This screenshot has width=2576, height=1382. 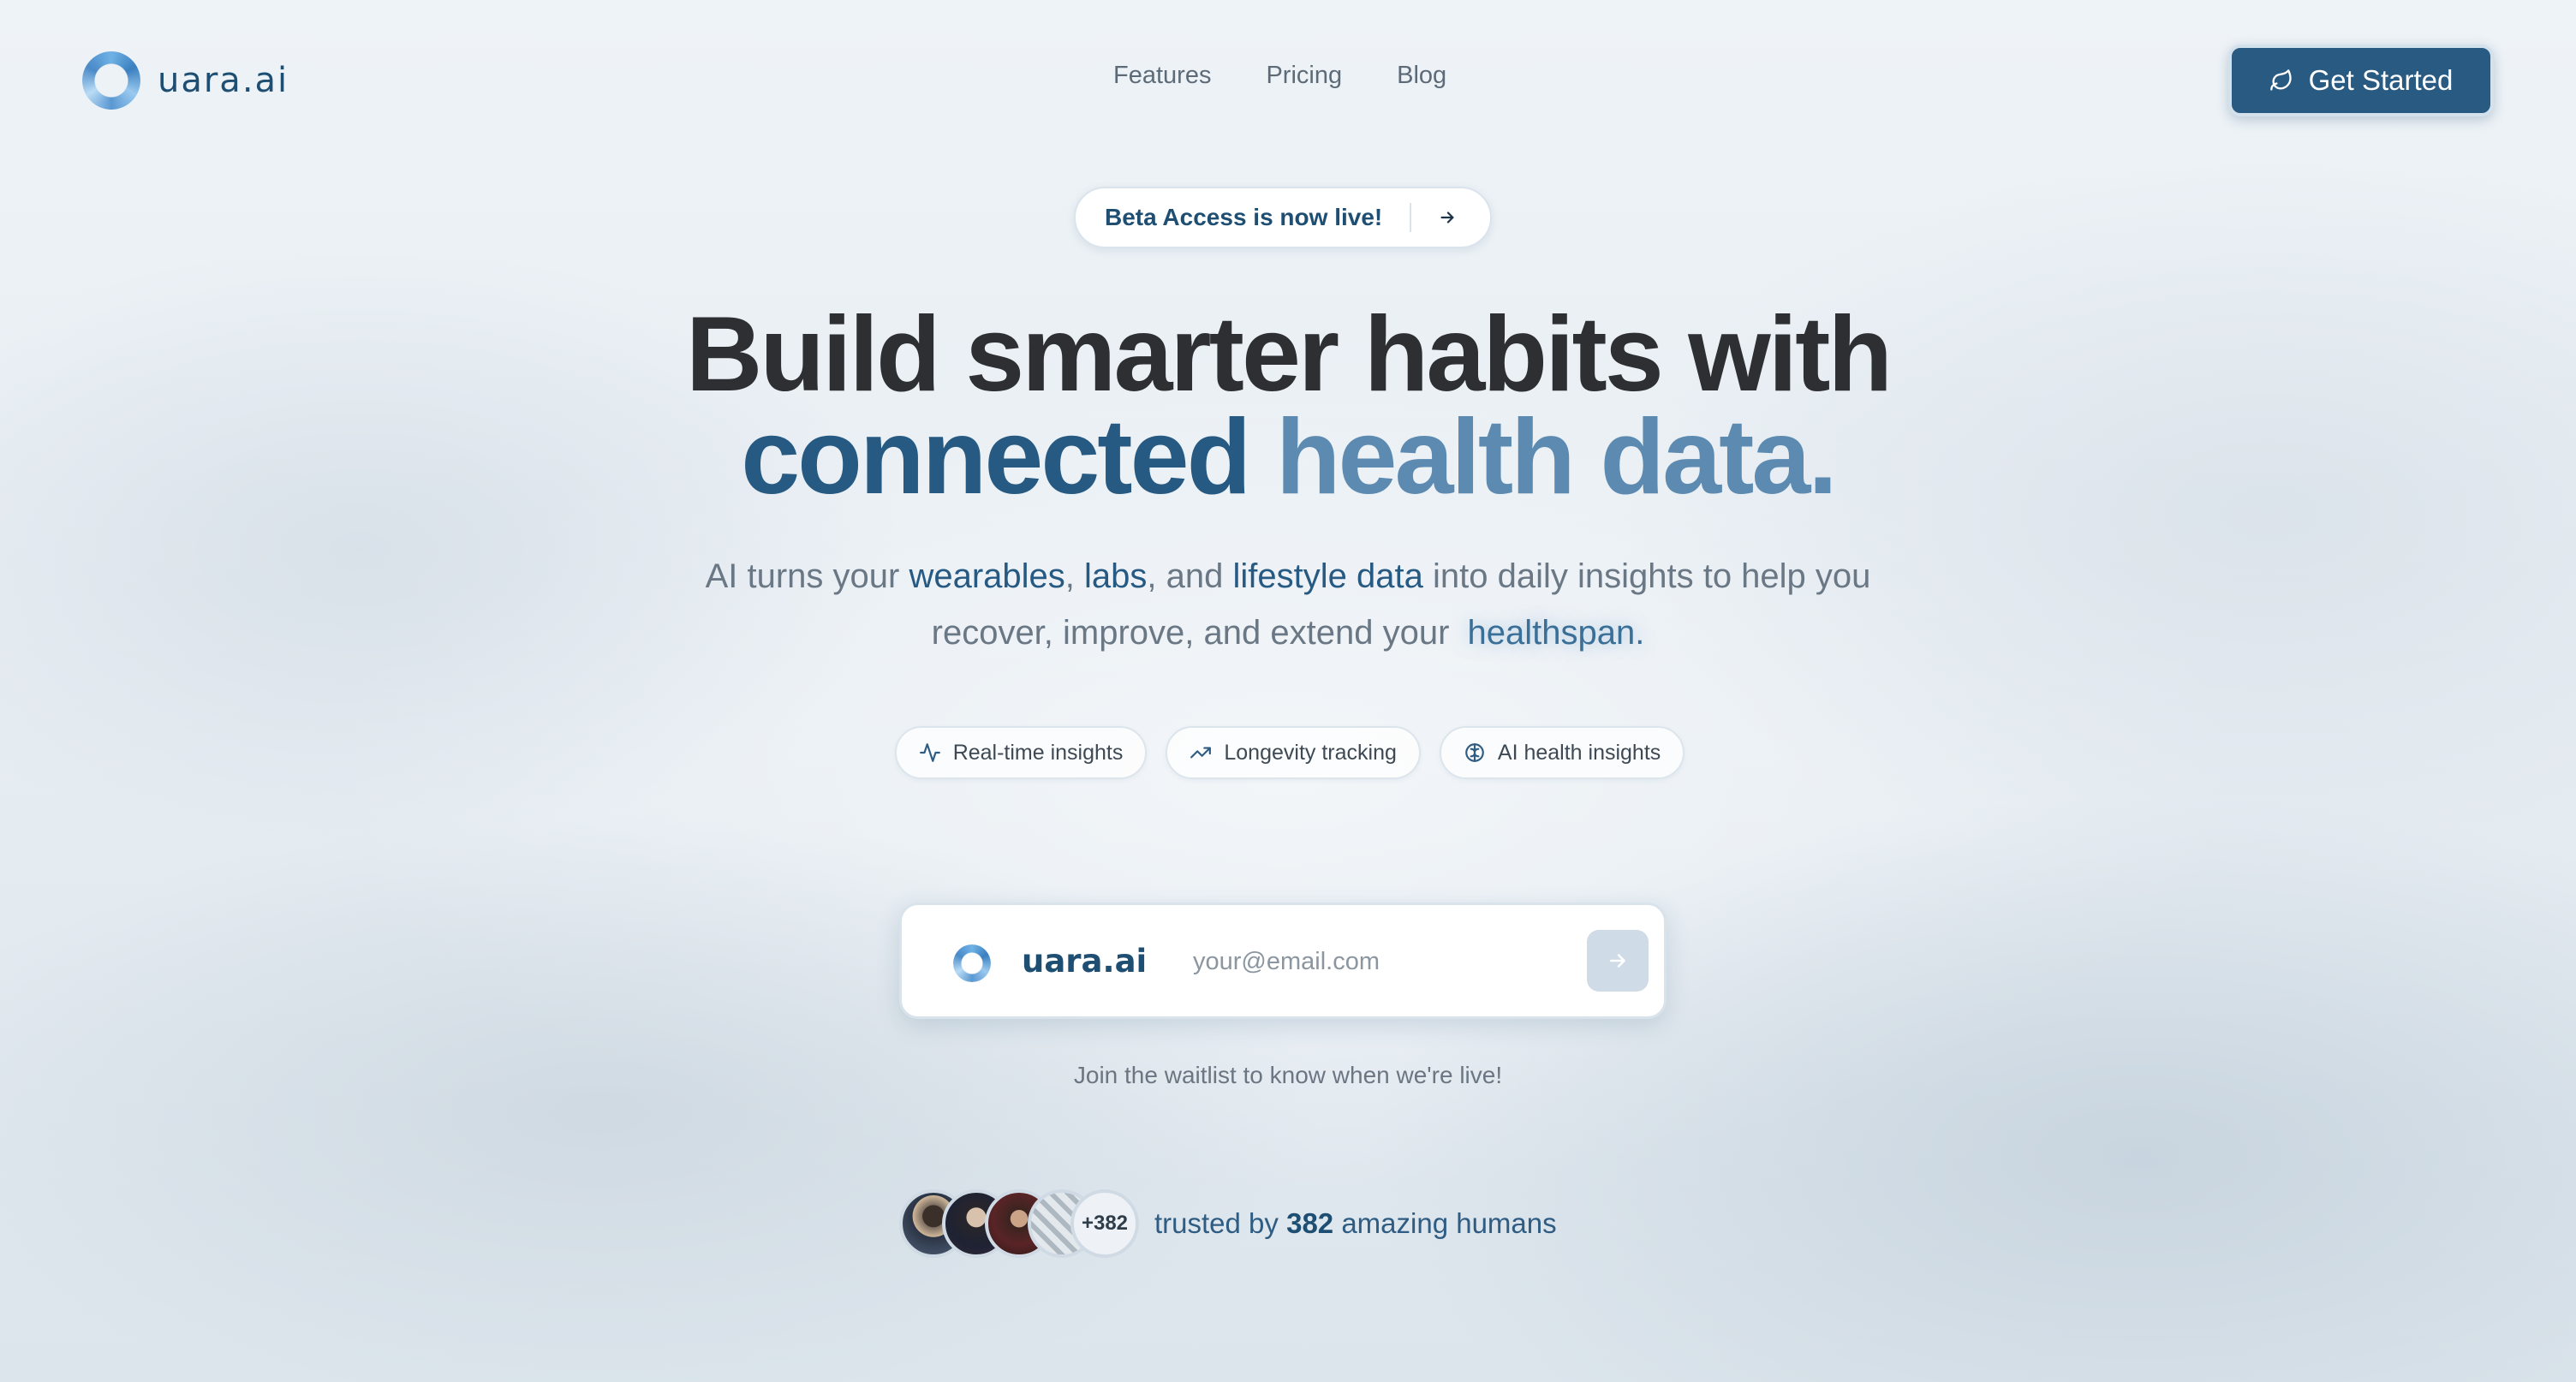 What do you see at coordinates (1556, 633) in the screenshot?
I see `subtitle-keyword-healthspan: healthspan.` at bounding box center [1556, 633].